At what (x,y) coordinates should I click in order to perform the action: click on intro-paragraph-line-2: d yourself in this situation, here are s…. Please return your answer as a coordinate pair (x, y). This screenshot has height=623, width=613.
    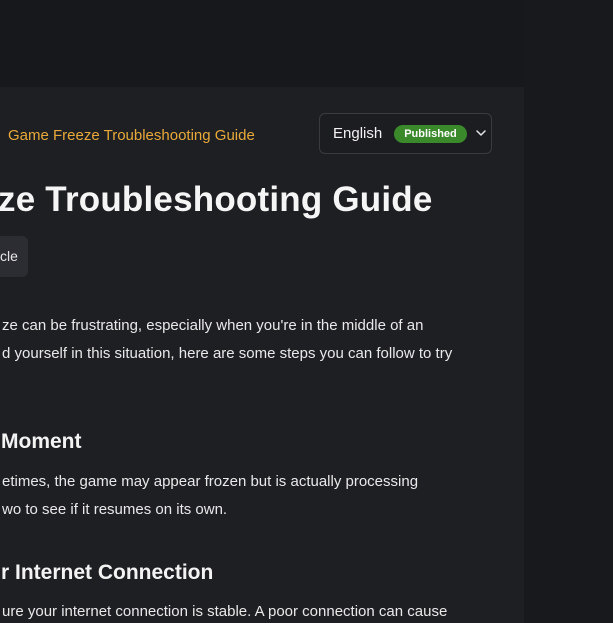
    Looking at the image, I should click on (227, 353).